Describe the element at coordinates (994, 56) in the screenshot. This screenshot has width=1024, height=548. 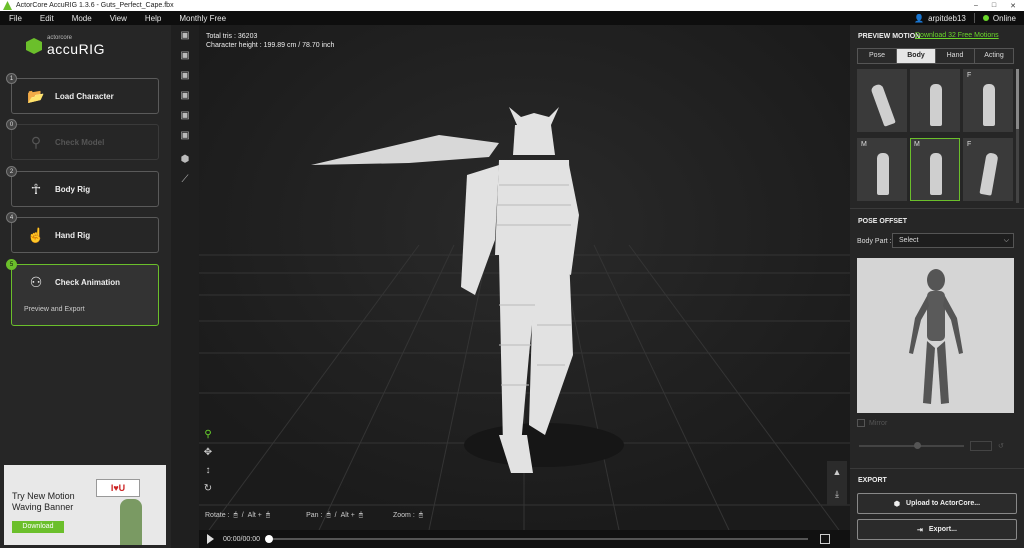
I see `tab-acting: Acting` at that location.